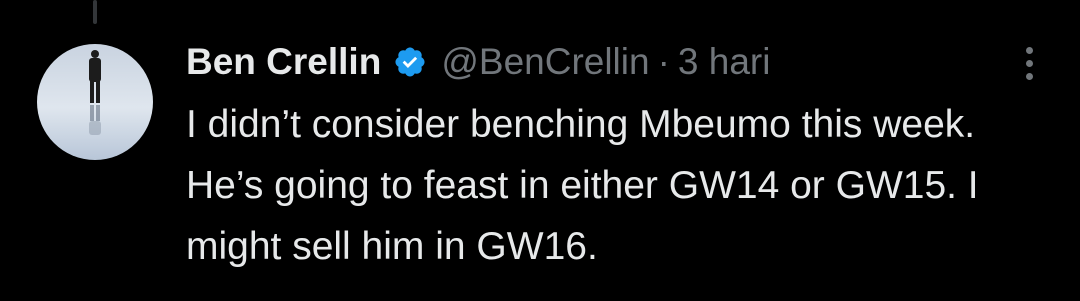 This screenshot has height=301, width=1080. I want to click on more-options-icon, so click(1029, 63).